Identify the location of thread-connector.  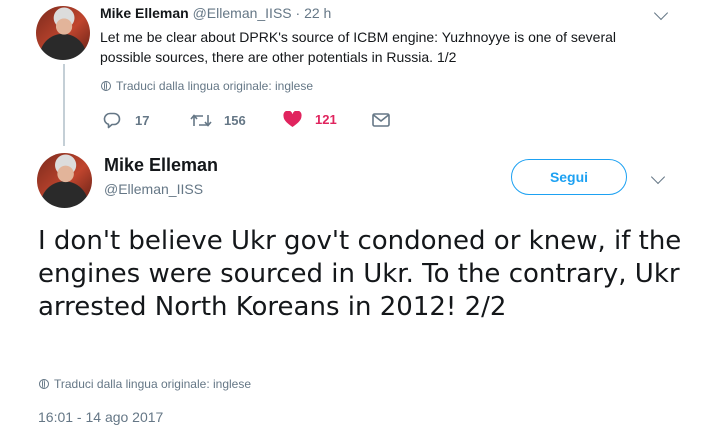
(64, 105).